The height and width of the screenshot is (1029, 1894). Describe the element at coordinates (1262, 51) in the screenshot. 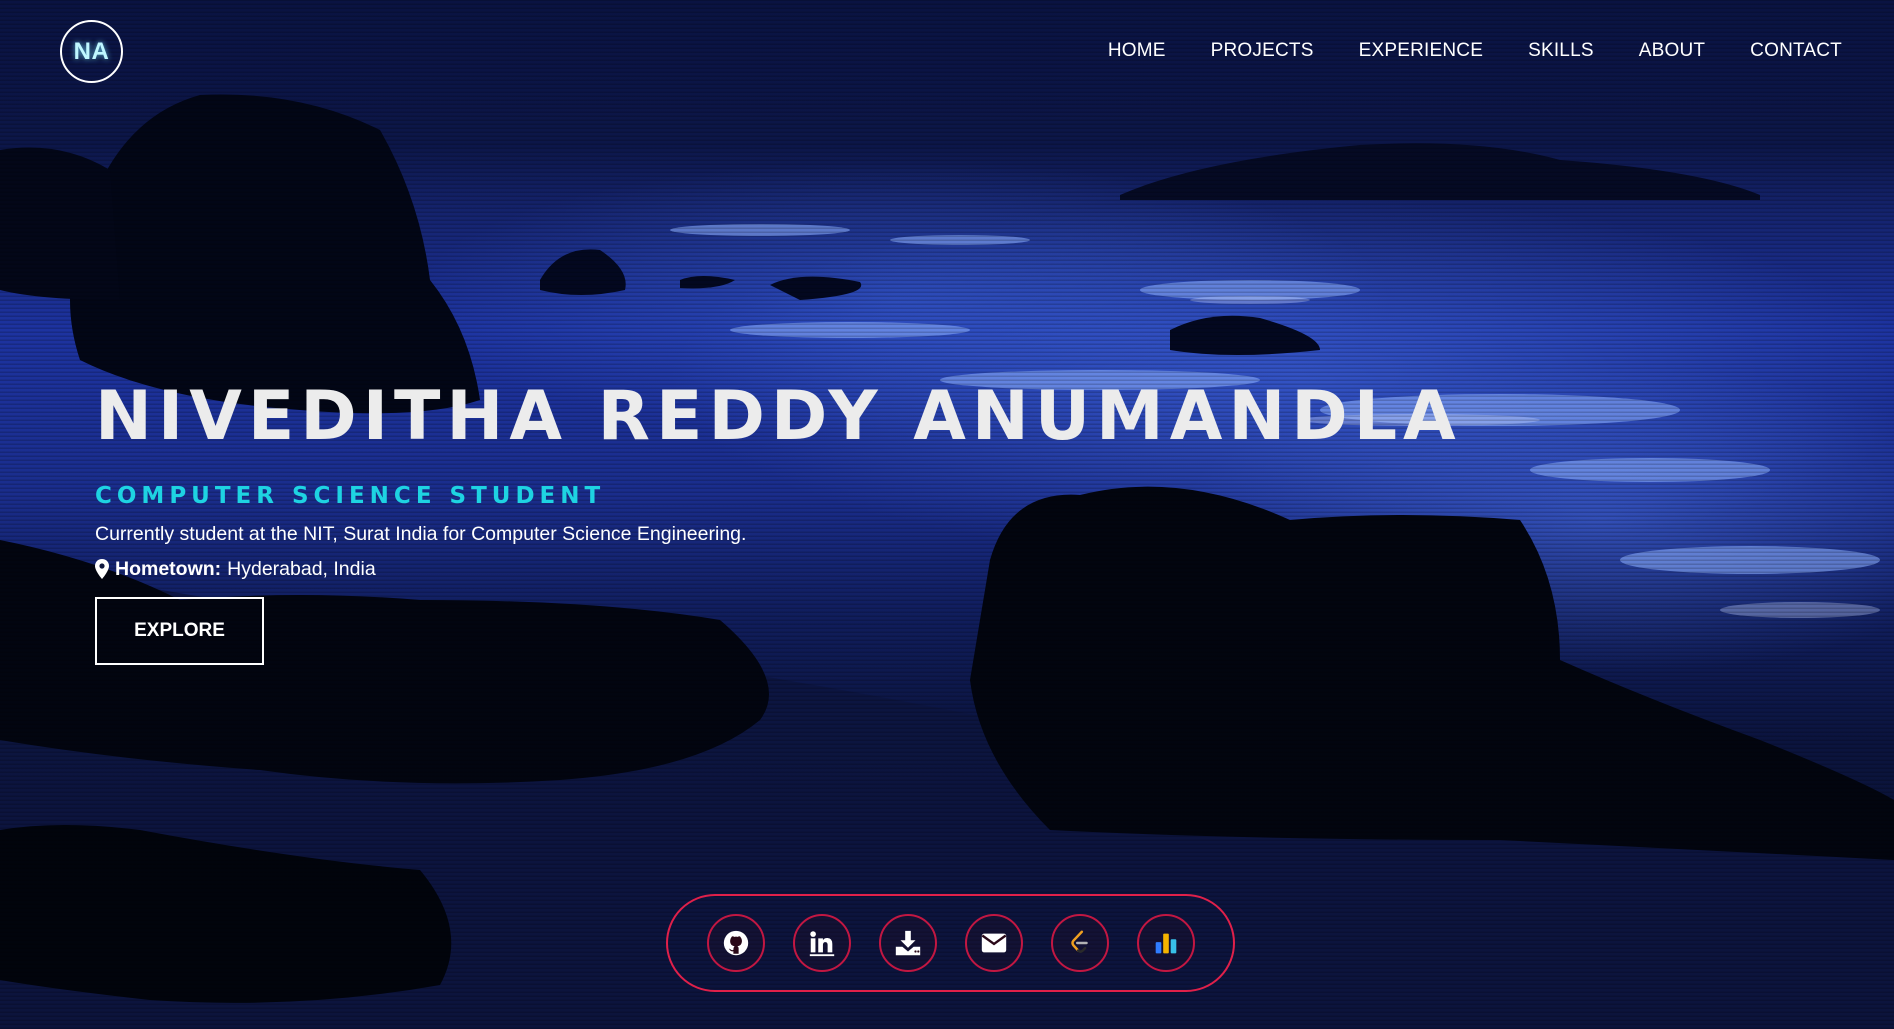

I see `nav-item-projects: PROJECTS` at that location.